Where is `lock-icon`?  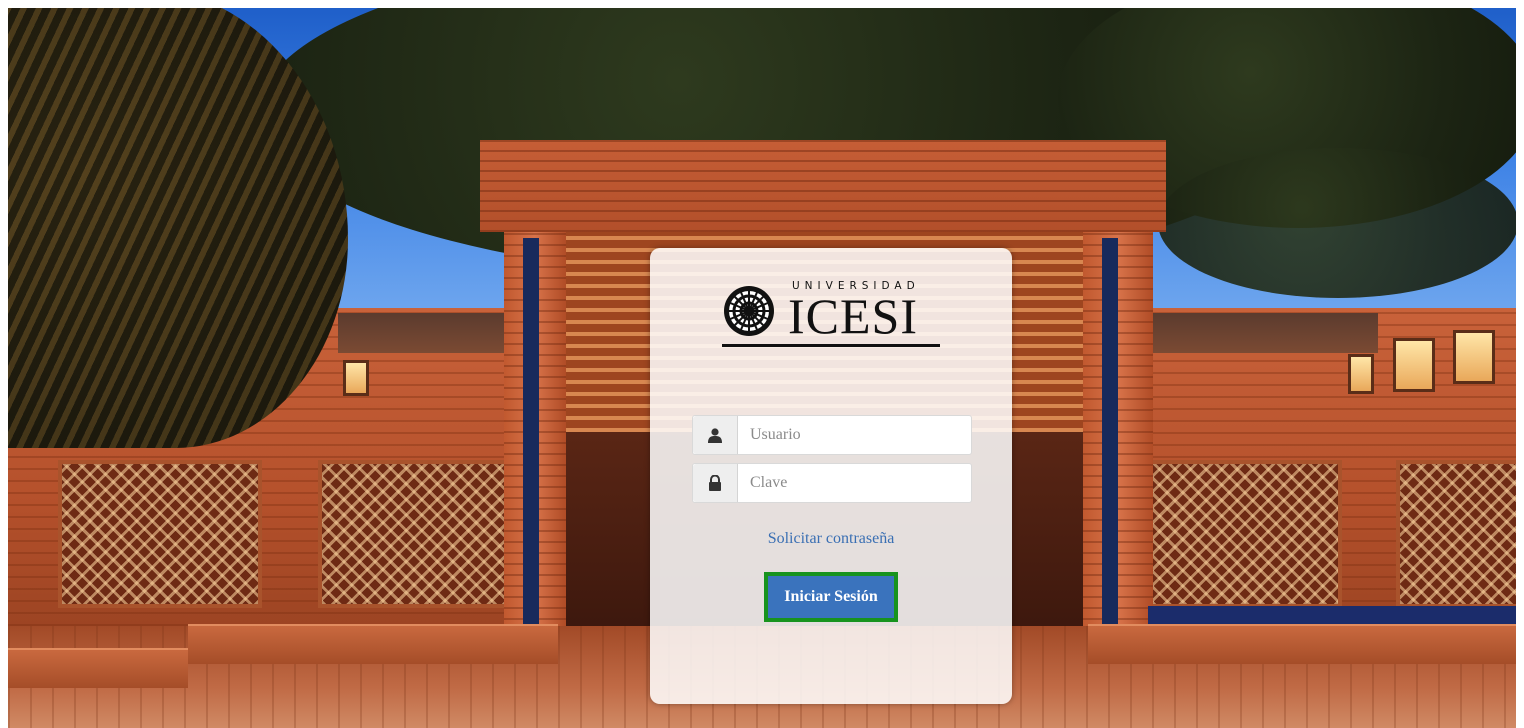 lock-icon is located at coordinates (715, 483).